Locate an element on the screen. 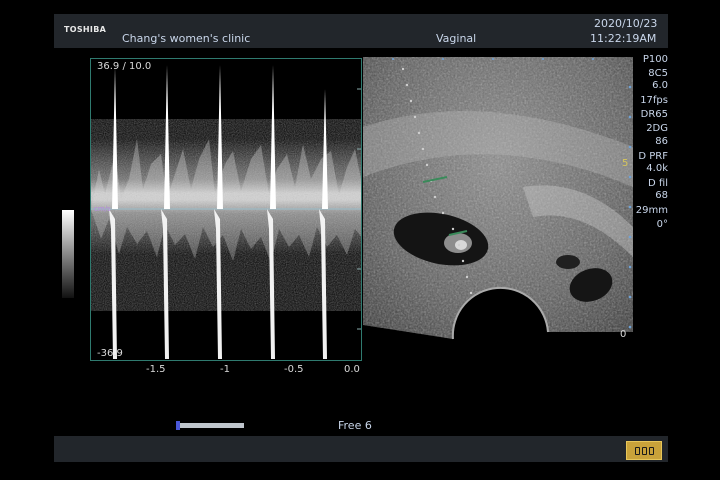  param-power: P100 is located at coordinates (655, 59).